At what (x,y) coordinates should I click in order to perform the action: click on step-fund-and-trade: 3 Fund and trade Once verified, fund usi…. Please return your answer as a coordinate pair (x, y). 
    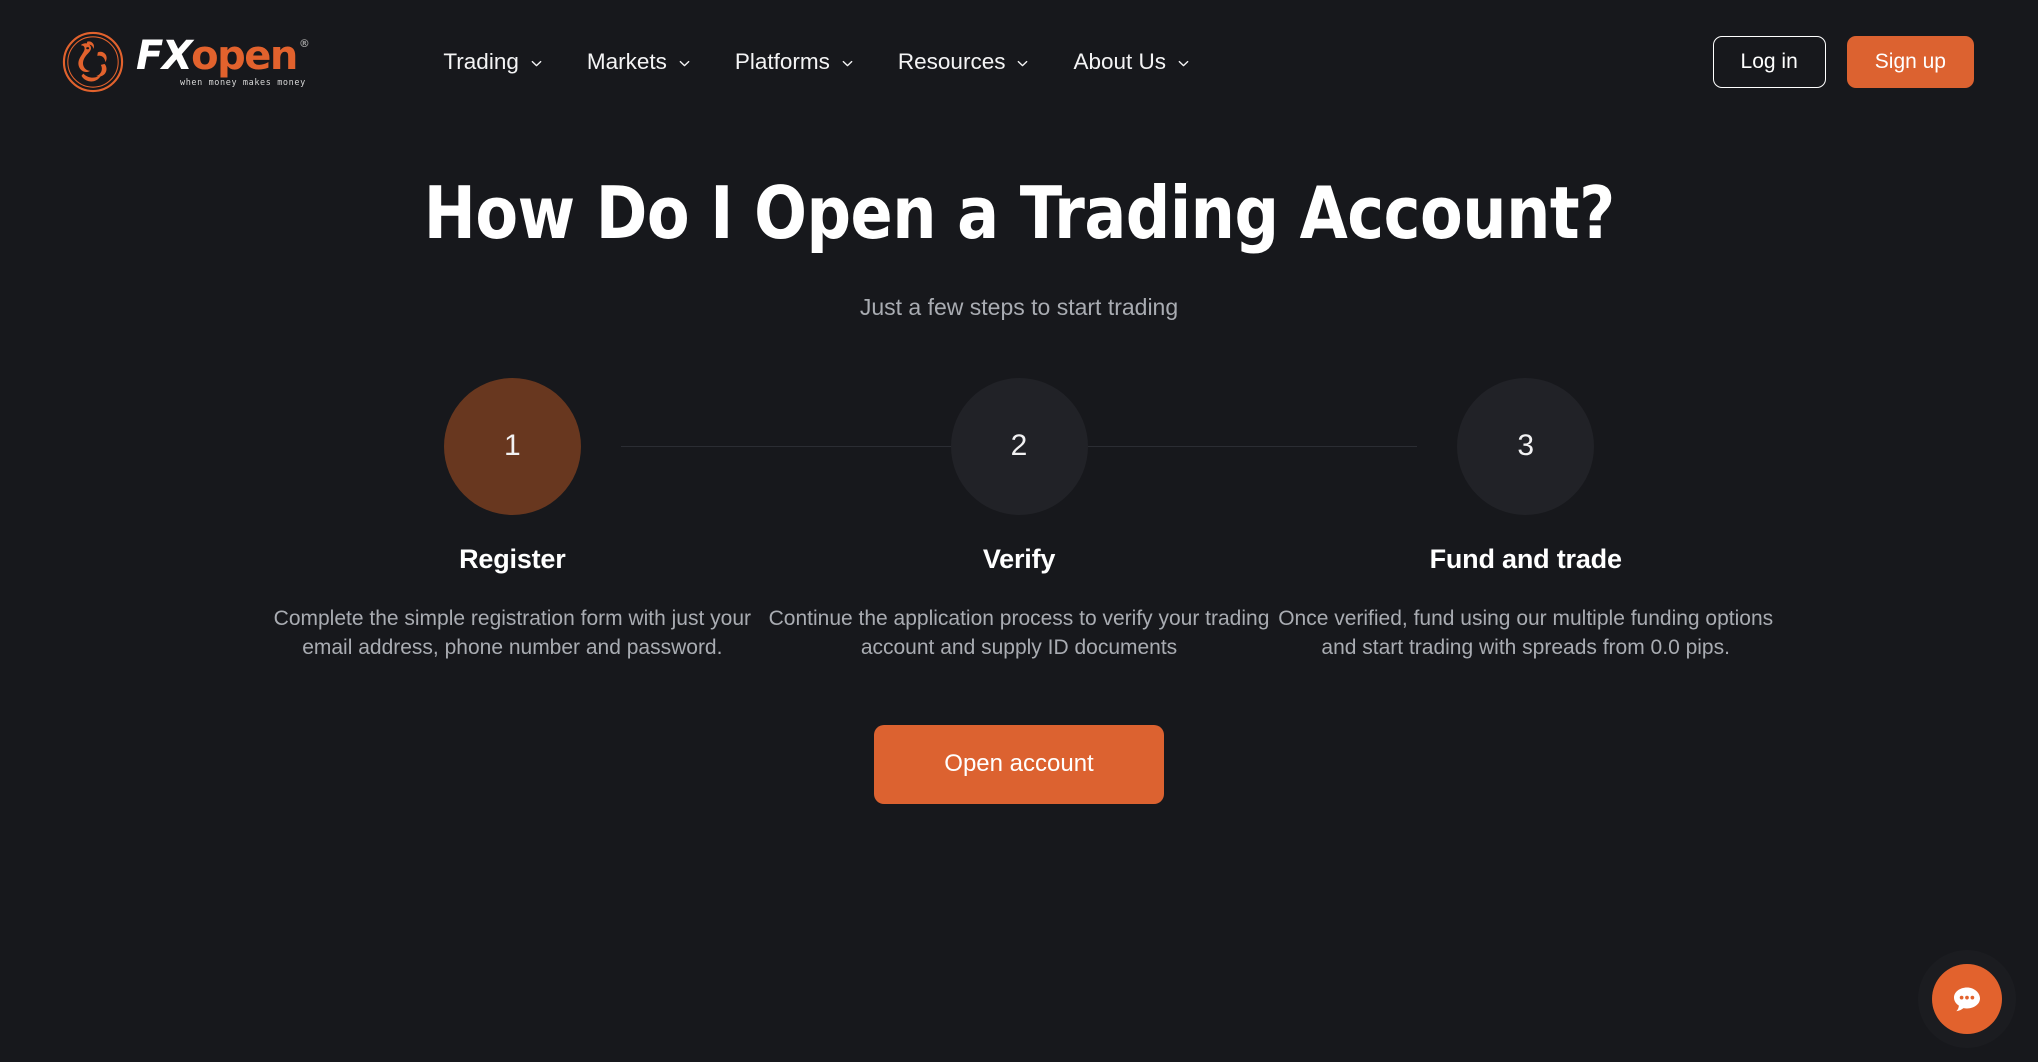
    Looking at the image, I should click on (1525, 520).